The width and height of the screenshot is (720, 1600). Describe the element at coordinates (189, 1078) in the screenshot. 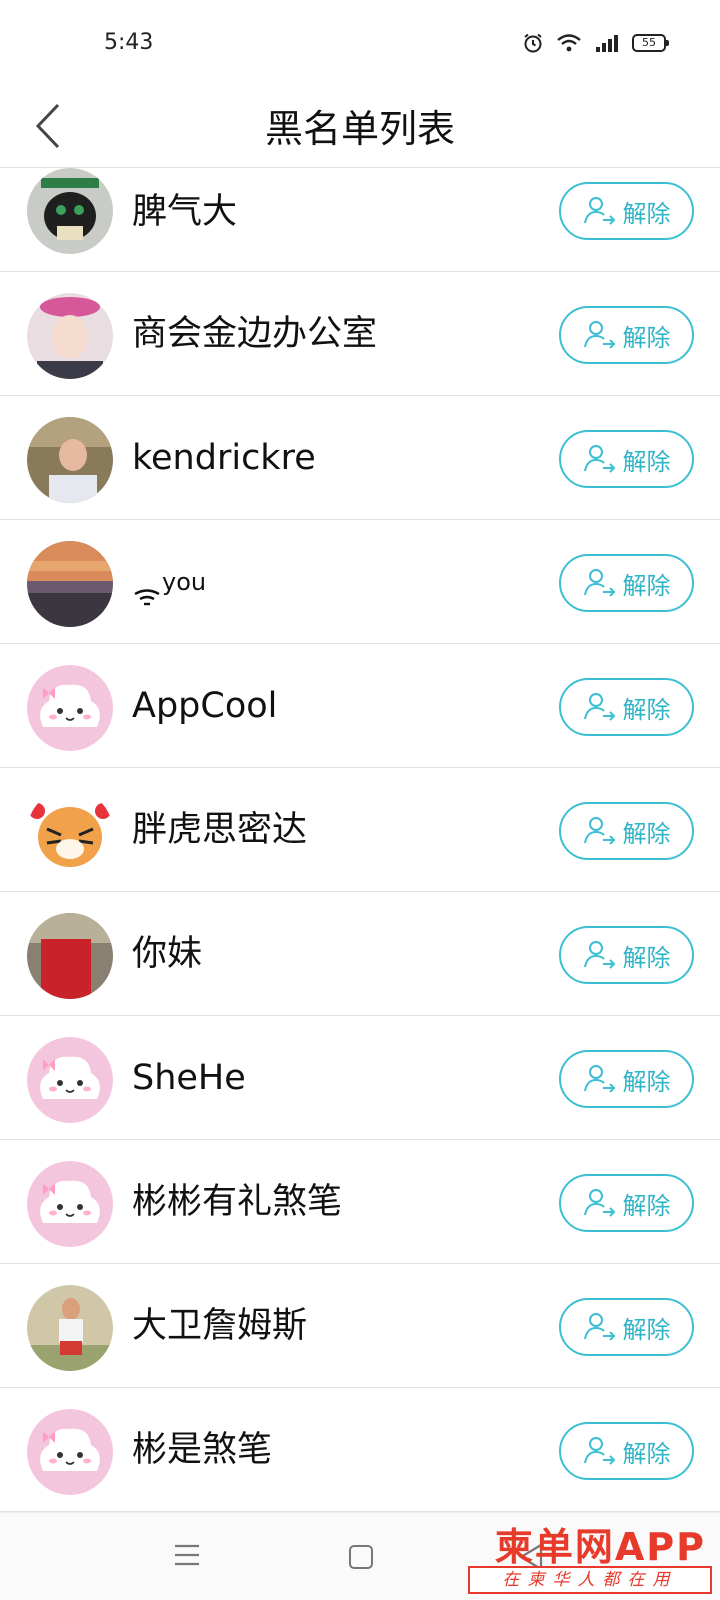

I see `user-name: SheHe` at that location.